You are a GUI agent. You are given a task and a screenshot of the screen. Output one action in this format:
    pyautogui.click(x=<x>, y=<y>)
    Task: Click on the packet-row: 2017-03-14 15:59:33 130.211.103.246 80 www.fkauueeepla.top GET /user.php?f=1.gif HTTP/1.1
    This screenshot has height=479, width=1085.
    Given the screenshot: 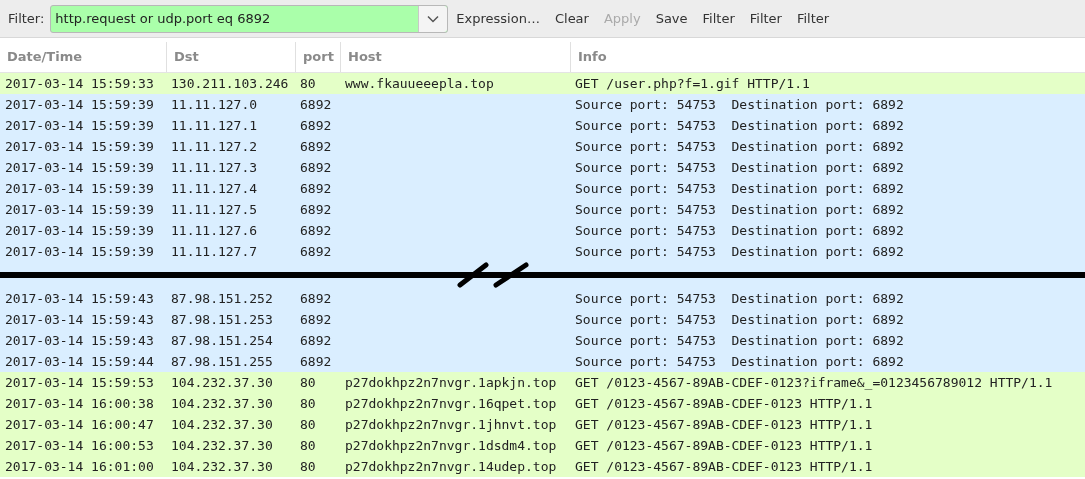 What is the action you would take?
    pyautogui.click(x=542, y=83)
    